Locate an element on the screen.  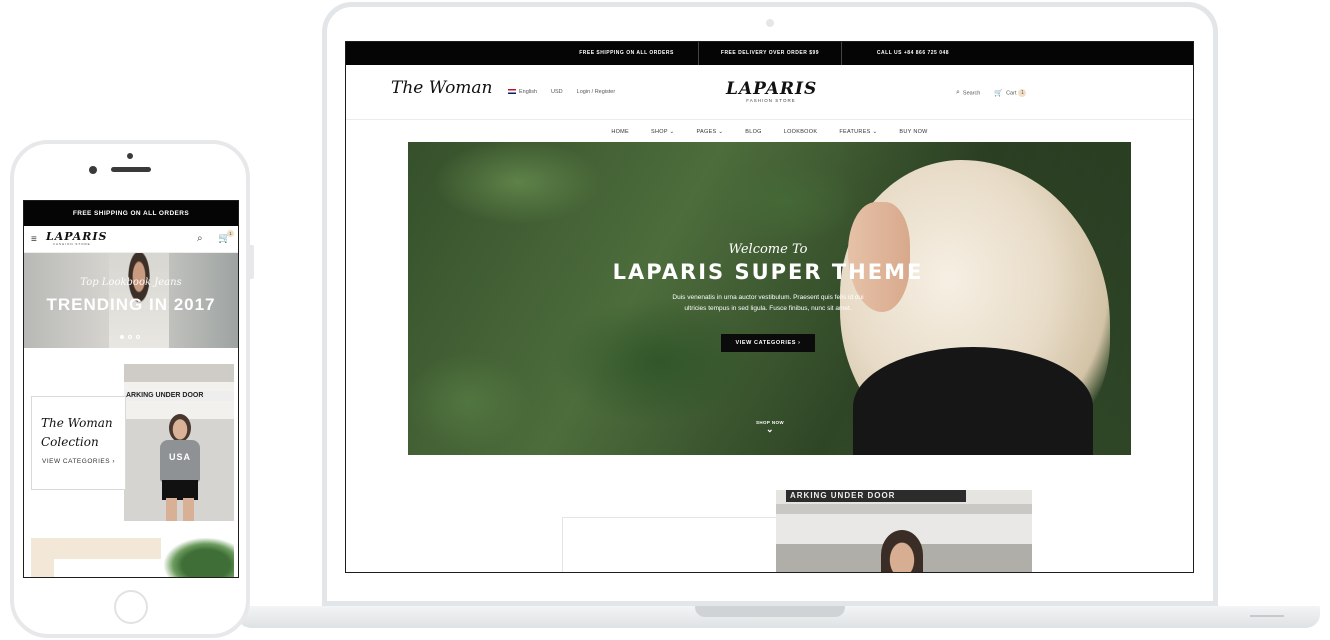
uk-flag-icon is located at coordinates (512, 92).